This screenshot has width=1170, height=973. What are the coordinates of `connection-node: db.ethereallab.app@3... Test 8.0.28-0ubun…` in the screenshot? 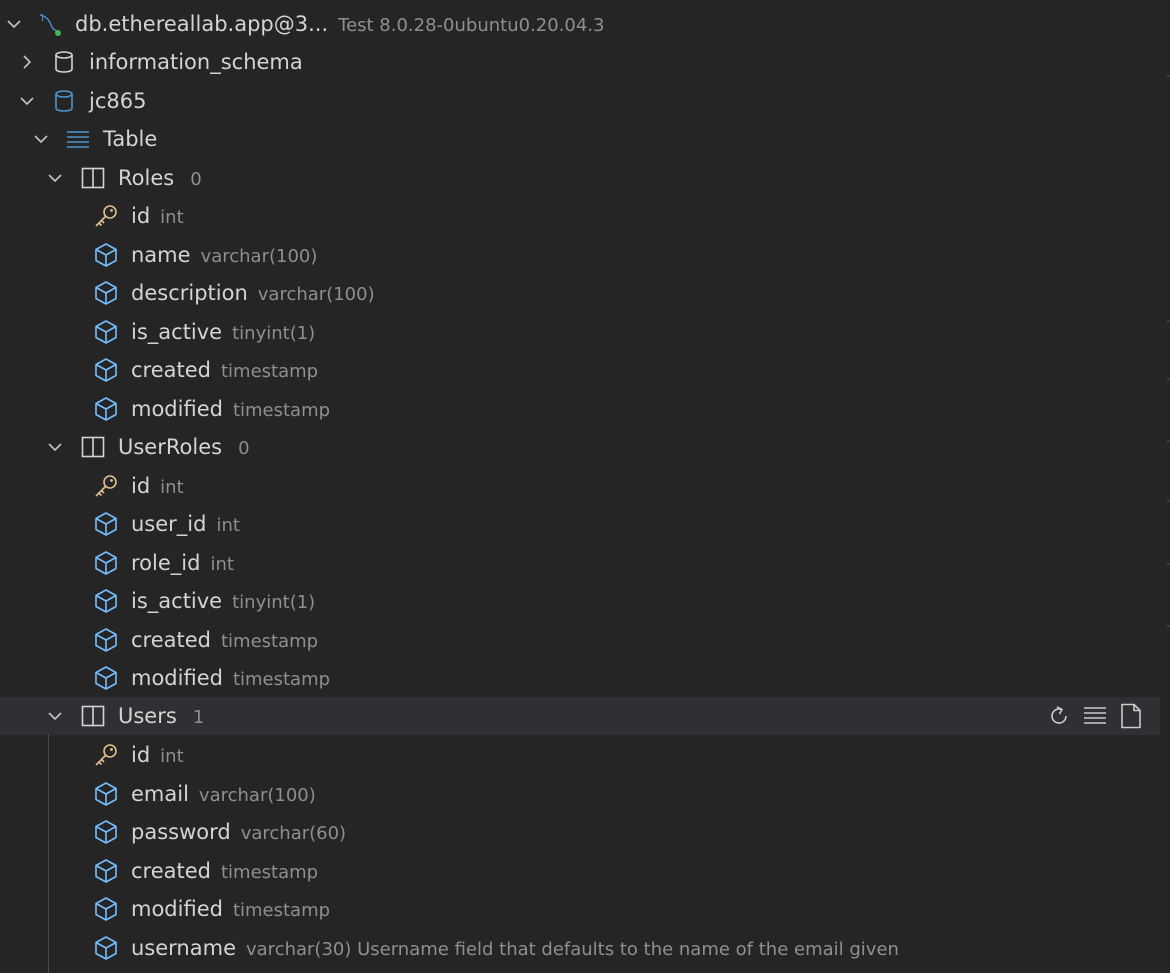 It's located at (580, 24).